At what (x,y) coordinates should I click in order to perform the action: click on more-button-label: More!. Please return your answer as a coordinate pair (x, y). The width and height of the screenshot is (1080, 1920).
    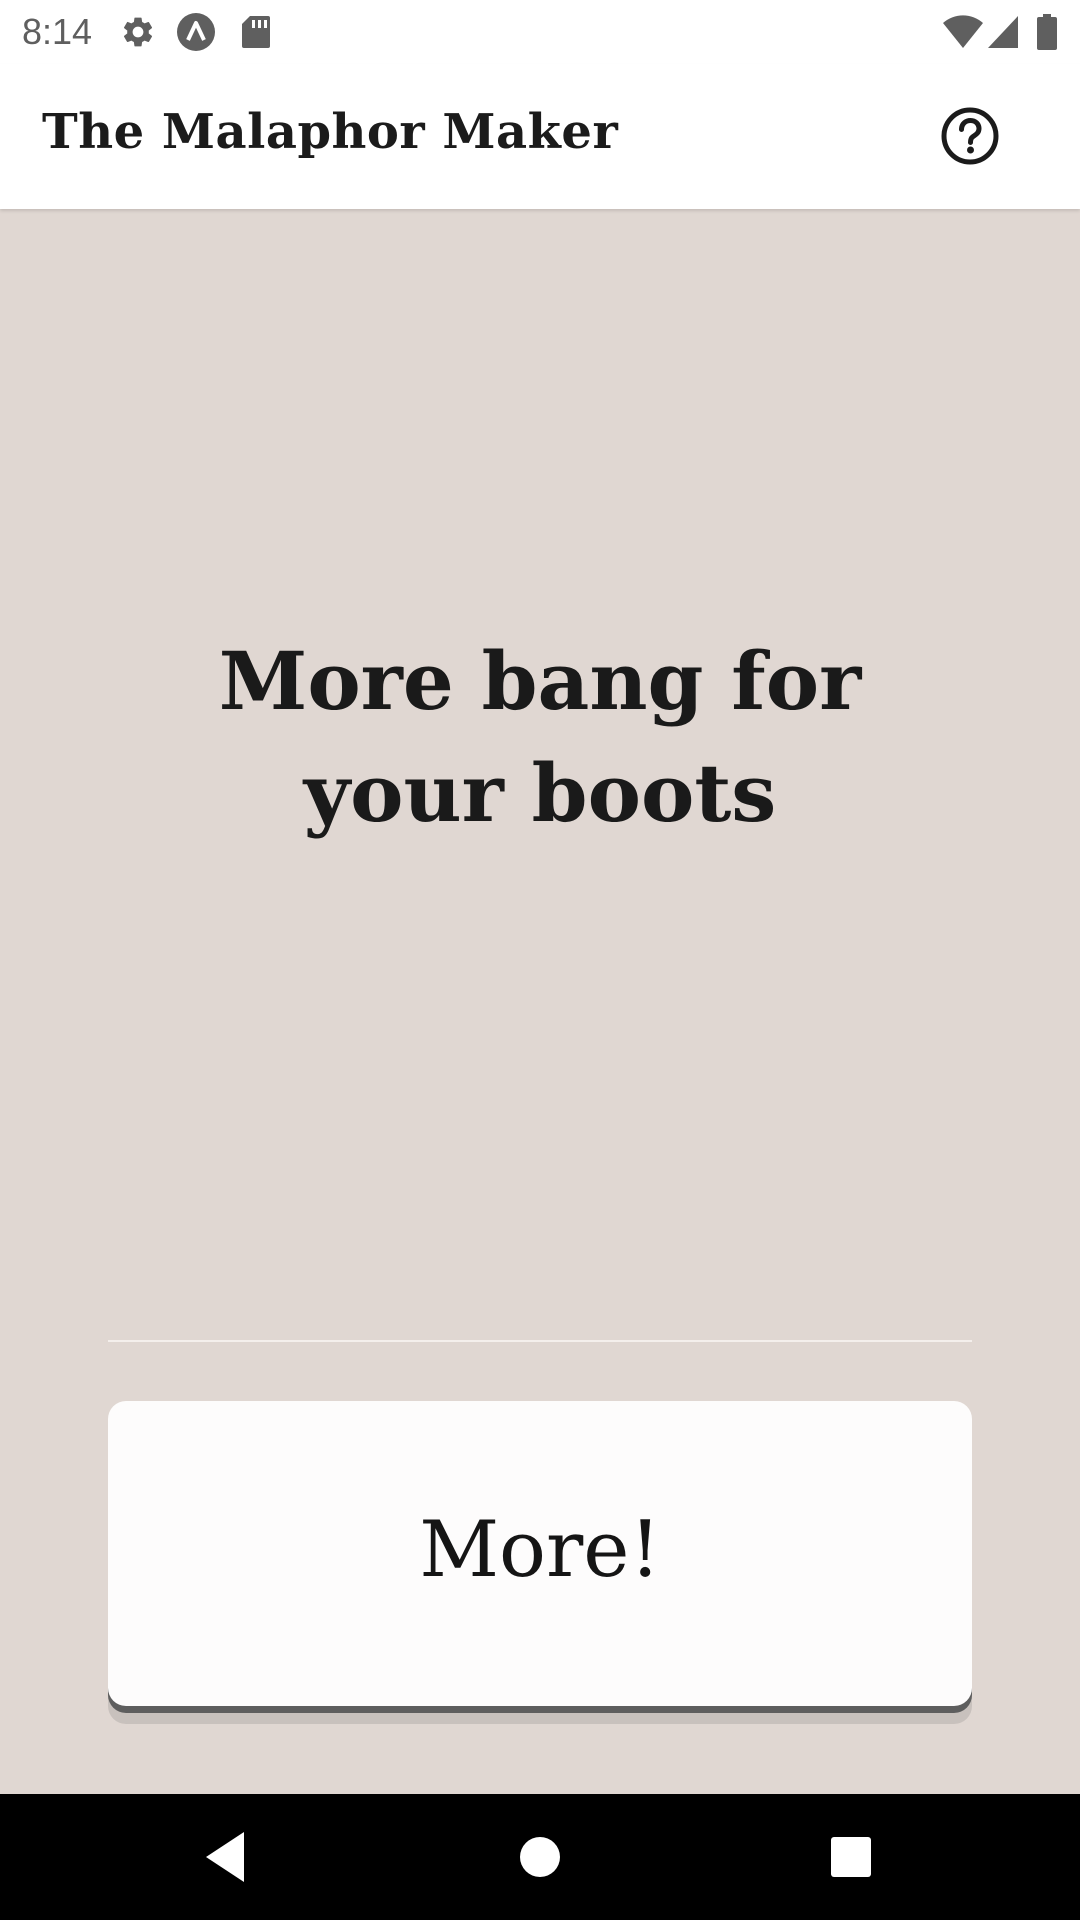
    Looking at the image, I should click on (540, 1549).